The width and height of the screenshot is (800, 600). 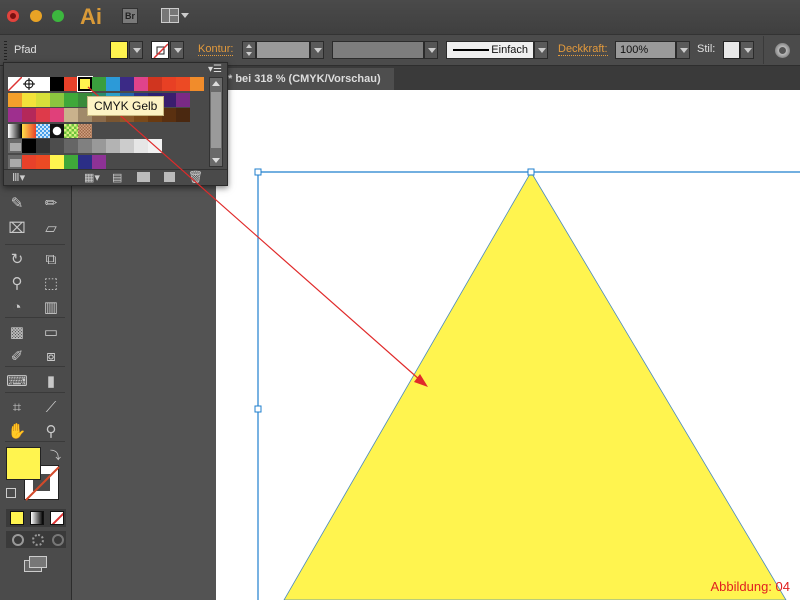 I want to click on brush-definition-field: Einfach, so click(x=490, y=50).